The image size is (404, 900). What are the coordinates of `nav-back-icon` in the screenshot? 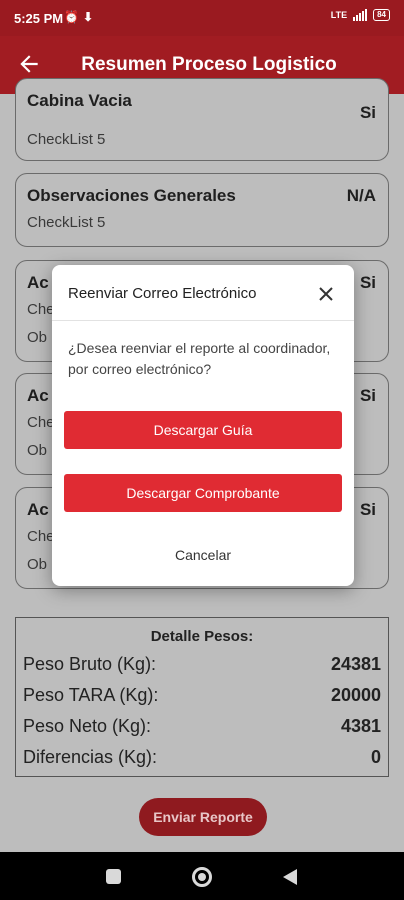 It's located at (290, 877).